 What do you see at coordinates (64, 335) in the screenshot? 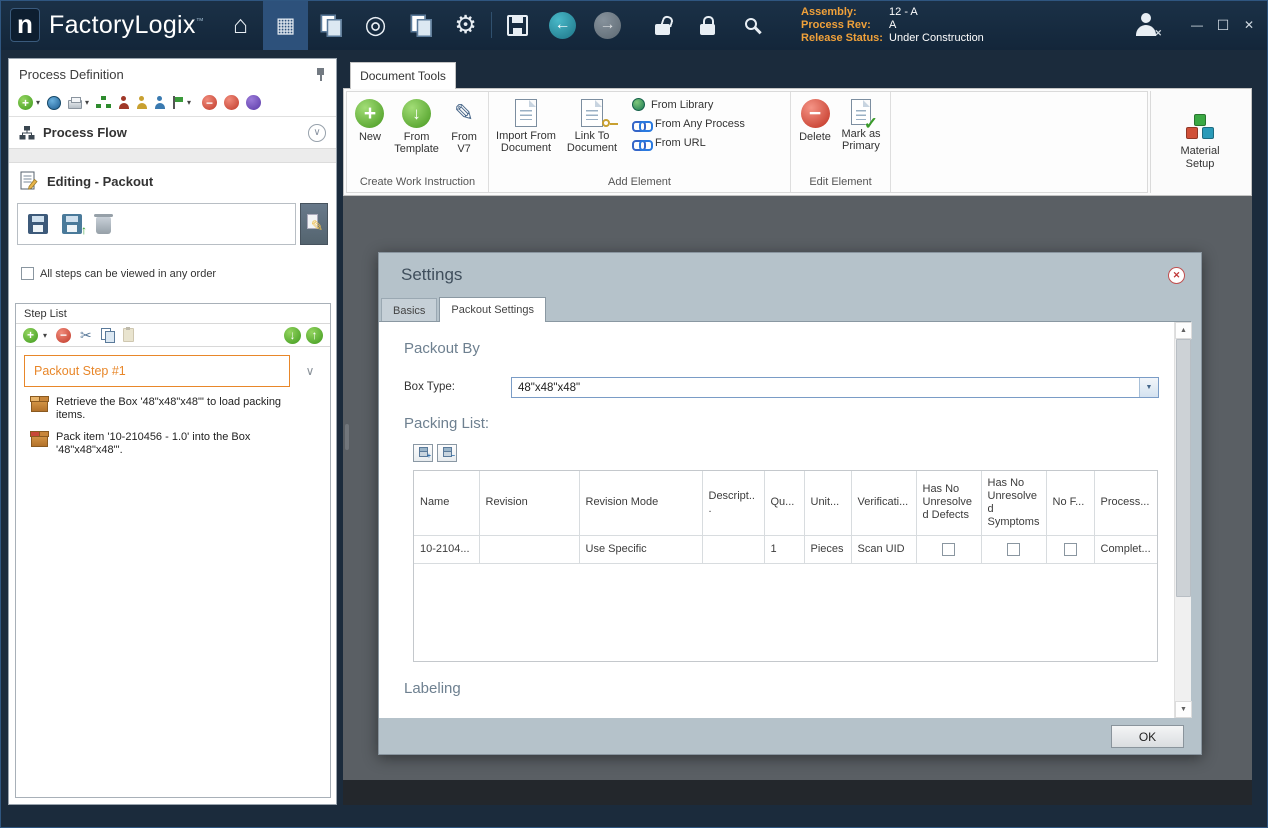
I see `remove-step-icon: −` at bounding box center [64, 335].